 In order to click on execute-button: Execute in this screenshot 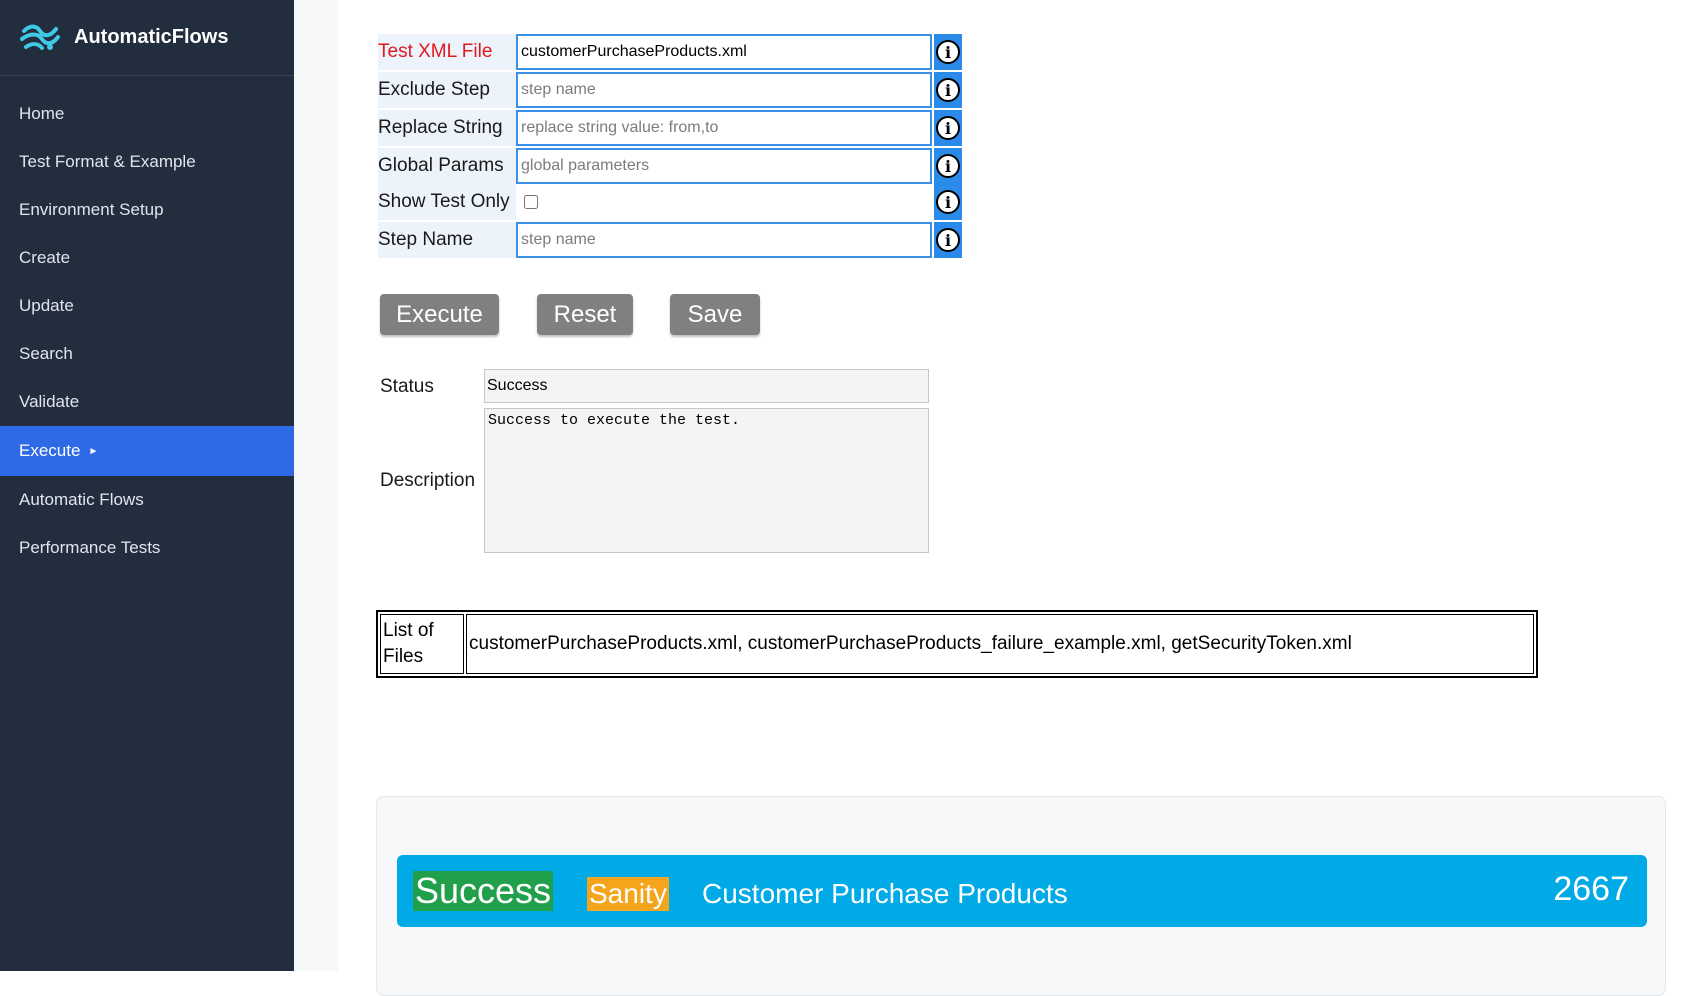, I will do `click(439, 314)`.